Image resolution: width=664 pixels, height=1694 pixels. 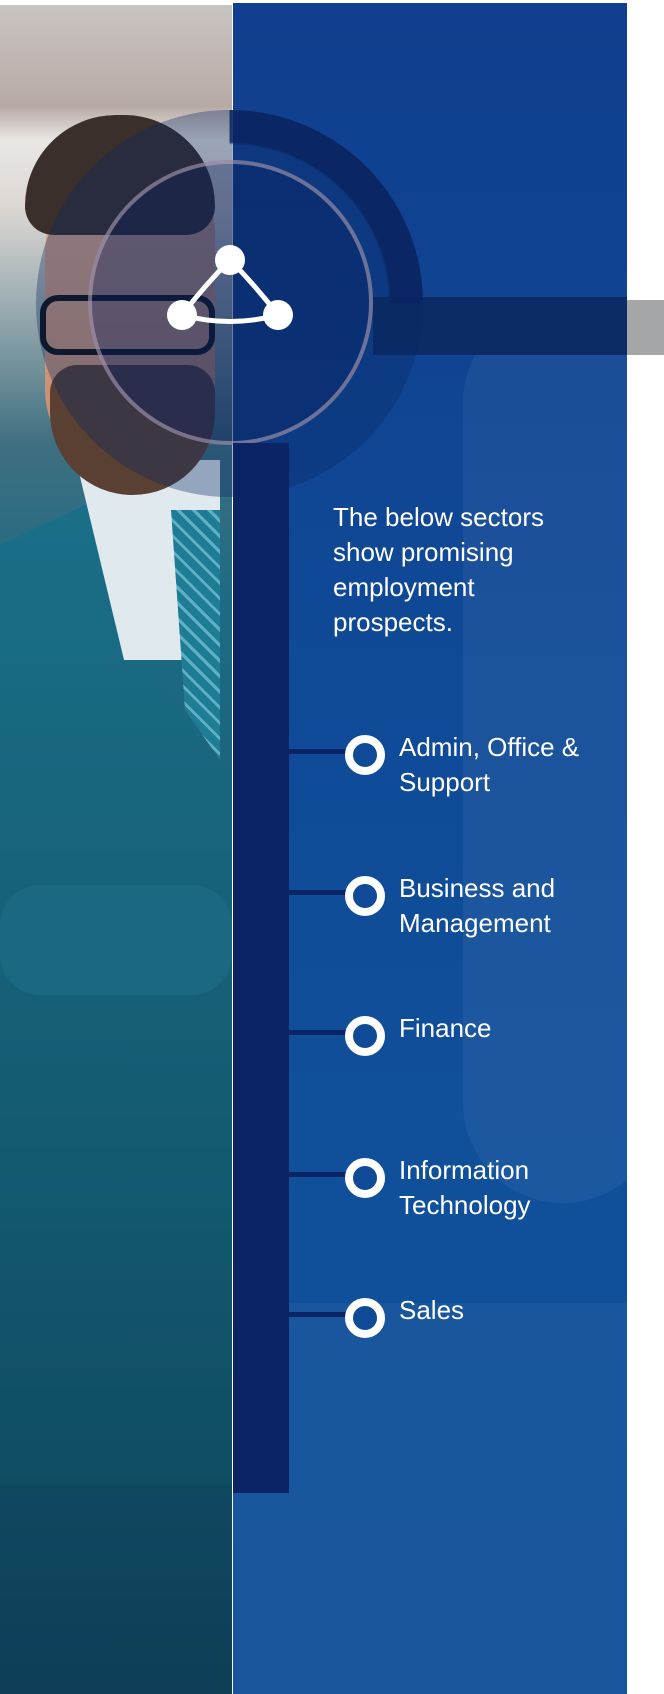 What do you see at coordinates (432, 1310) in the screenshot?
I see `sector-label: Sales` at bounding box center [432, 1310].